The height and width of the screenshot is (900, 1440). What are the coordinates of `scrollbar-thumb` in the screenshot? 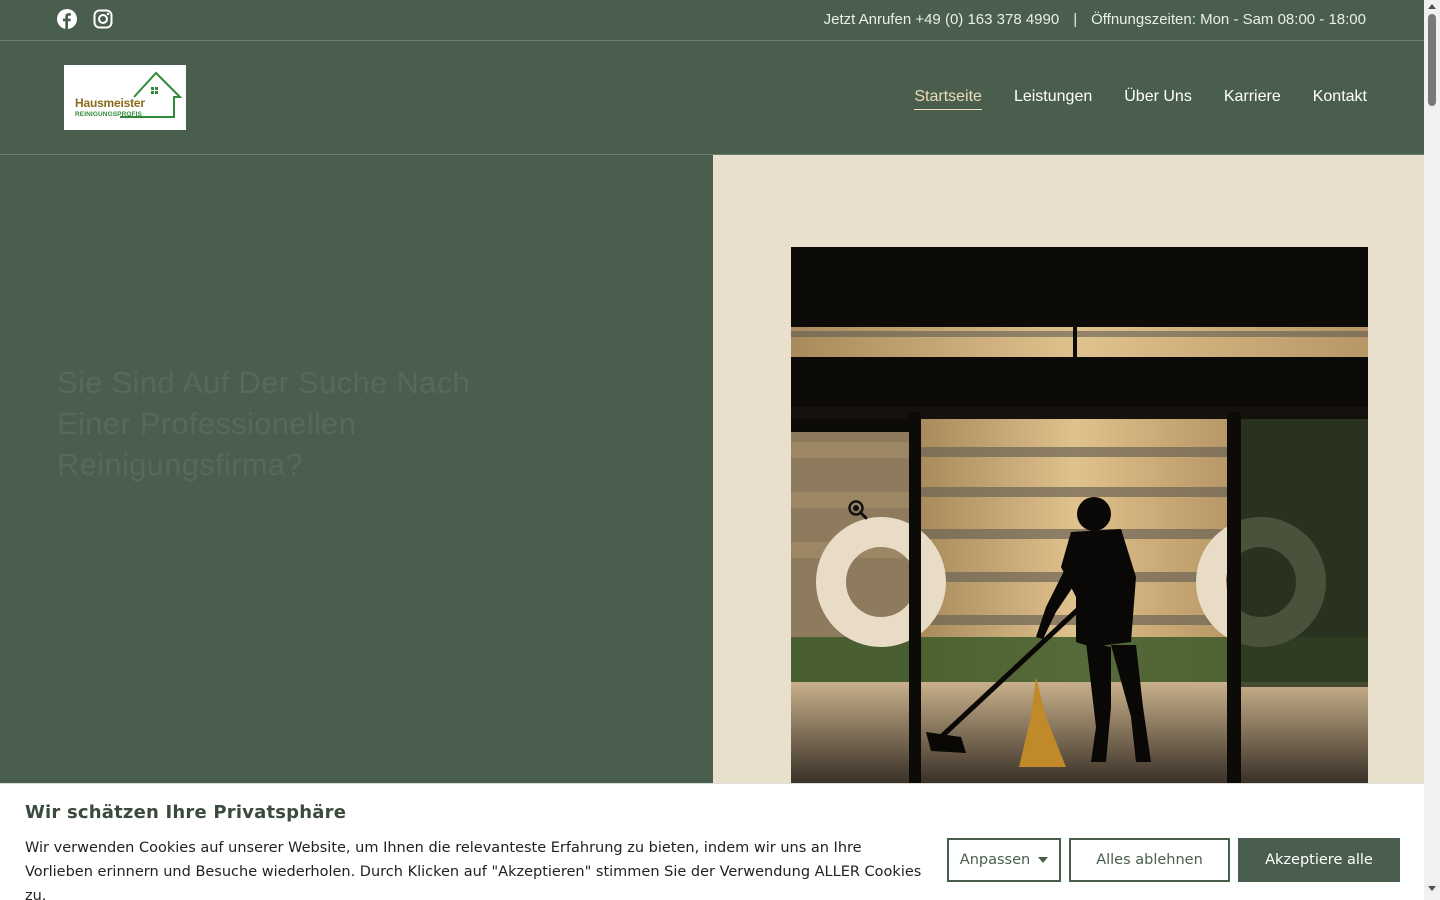 It's located at (1432, 60).